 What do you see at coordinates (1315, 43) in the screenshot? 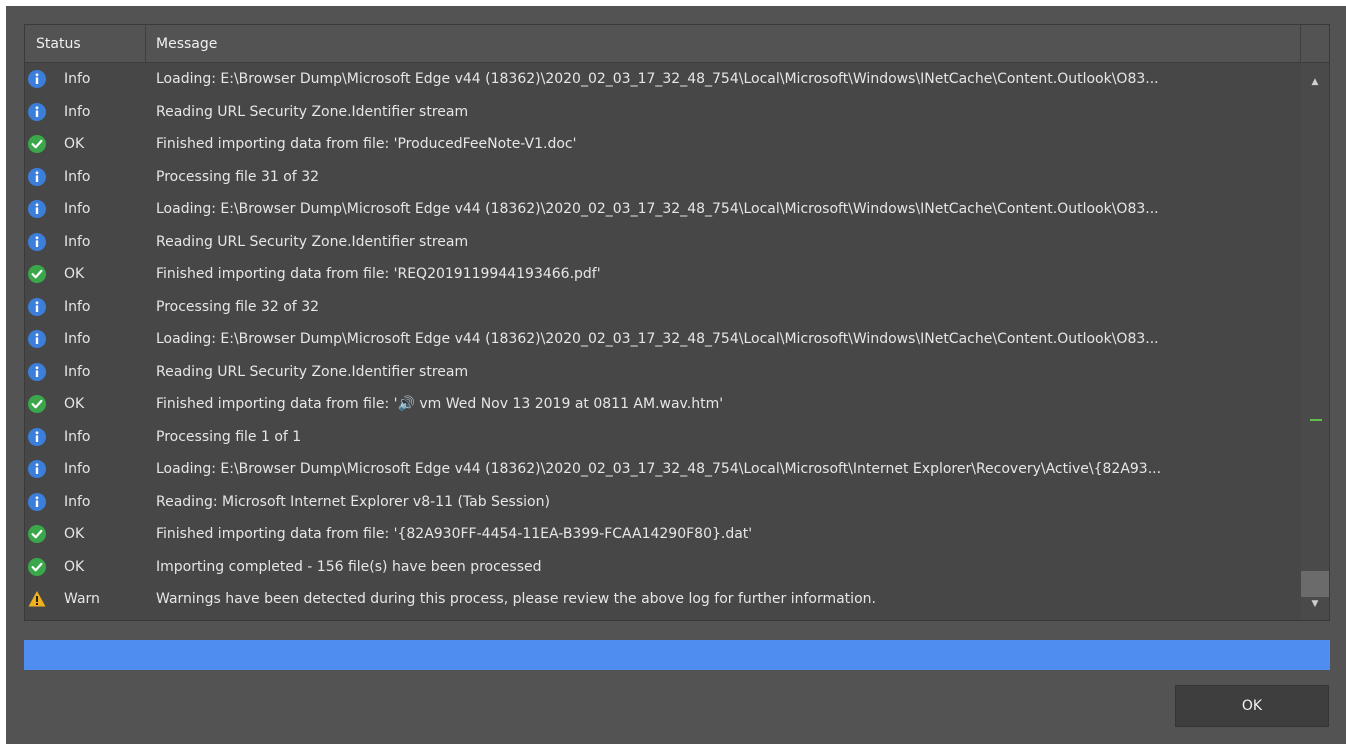
I see `header-corner` at bounding box center [1315, 43].